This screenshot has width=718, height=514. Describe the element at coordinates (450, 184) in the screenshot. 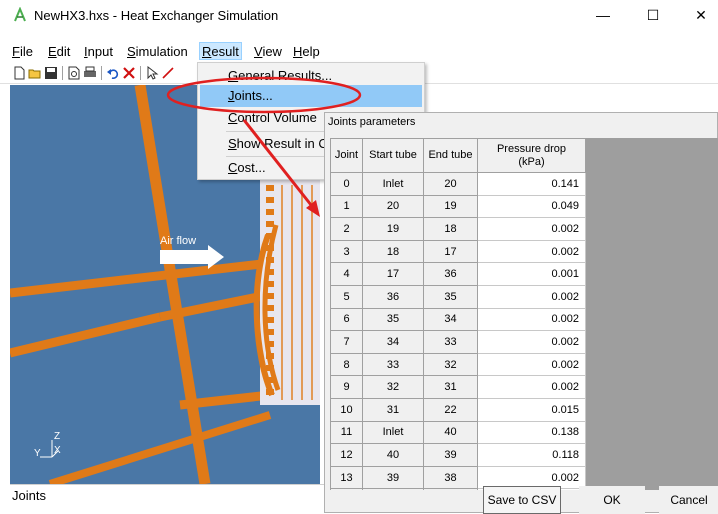

I see `end-tube-cell: 20` at that location.